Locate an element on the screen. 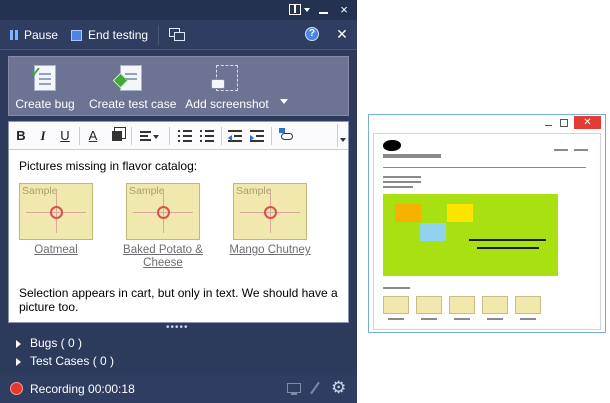 The width and height of the screenshot is (610, 403). window-close-button: × is located at coordinates (344, 10).